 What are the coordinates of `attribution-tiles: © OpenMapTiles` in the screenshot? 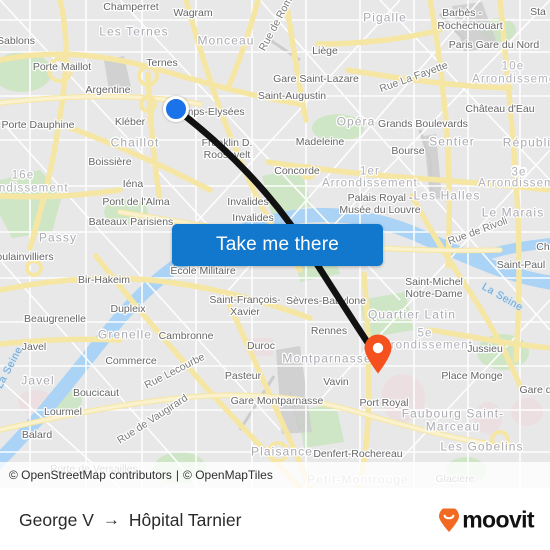 It's located at (228, 475).